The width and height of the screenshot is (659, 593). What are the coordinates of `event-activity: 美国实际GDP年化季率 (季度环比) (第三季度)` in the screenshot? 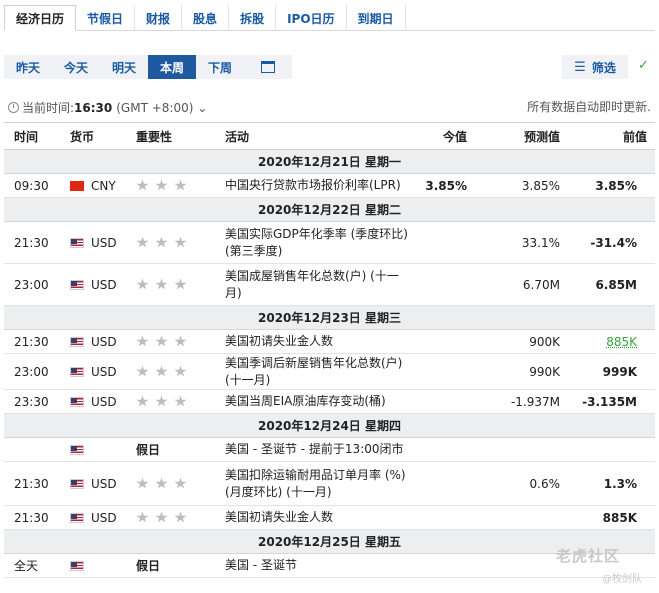 It's located at (321, 243).